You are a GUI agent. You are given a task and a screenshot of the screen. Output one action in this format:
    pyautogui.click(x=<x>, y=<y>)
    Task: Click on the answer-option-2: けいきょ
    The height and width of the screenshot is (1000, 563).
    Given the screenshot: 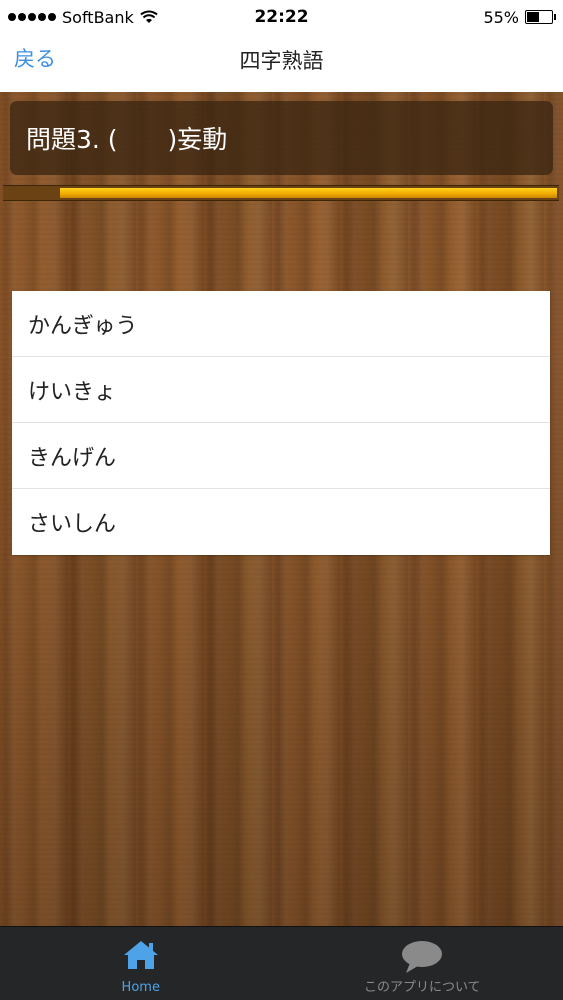 What is the action you would take?
    pyautogui.click(x=281, y=390)
    